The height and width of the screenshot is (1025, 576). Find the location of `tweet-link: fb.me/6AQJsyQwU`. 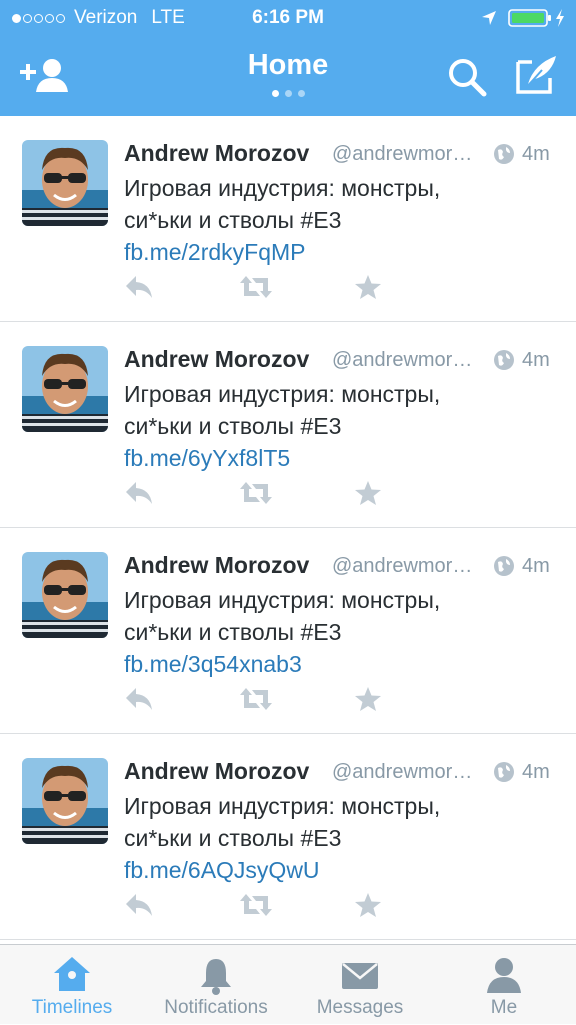

tweet-link: fb.me/6AQJsyQwU is located at coordinates (222, 870).